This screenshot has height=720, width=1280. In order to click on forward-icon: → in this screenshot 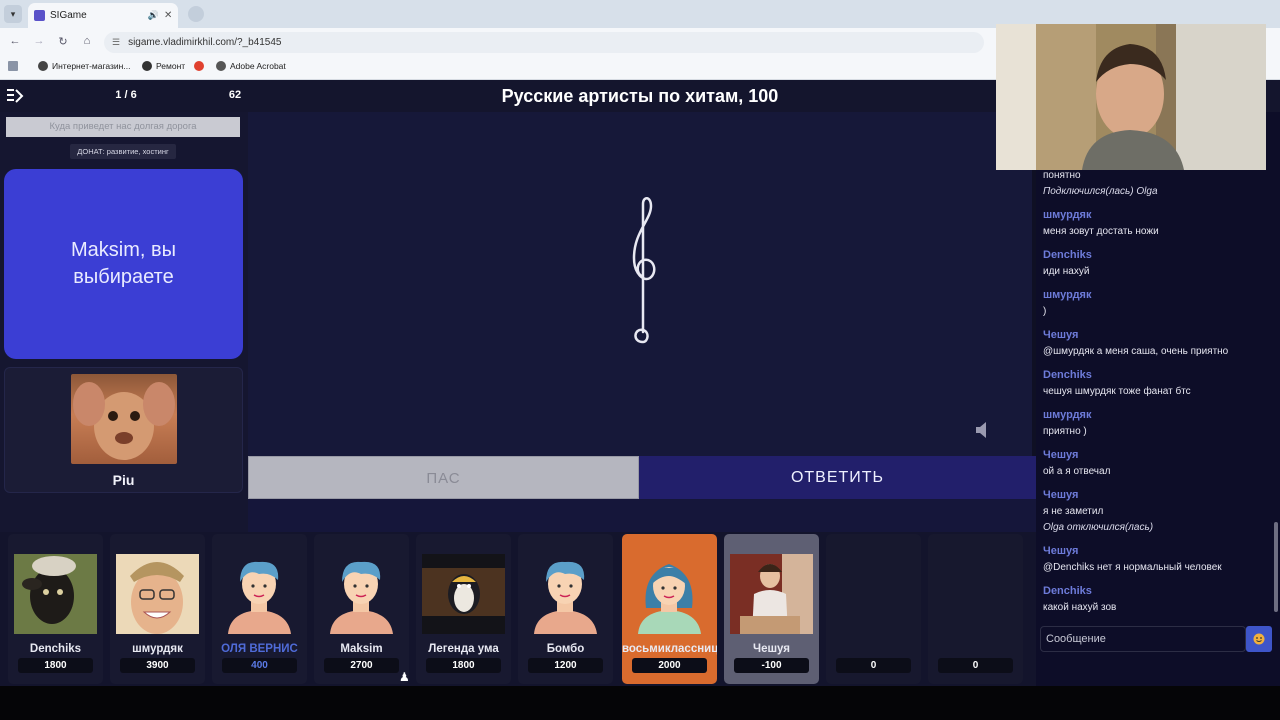, I will do `click(39, 41)`.